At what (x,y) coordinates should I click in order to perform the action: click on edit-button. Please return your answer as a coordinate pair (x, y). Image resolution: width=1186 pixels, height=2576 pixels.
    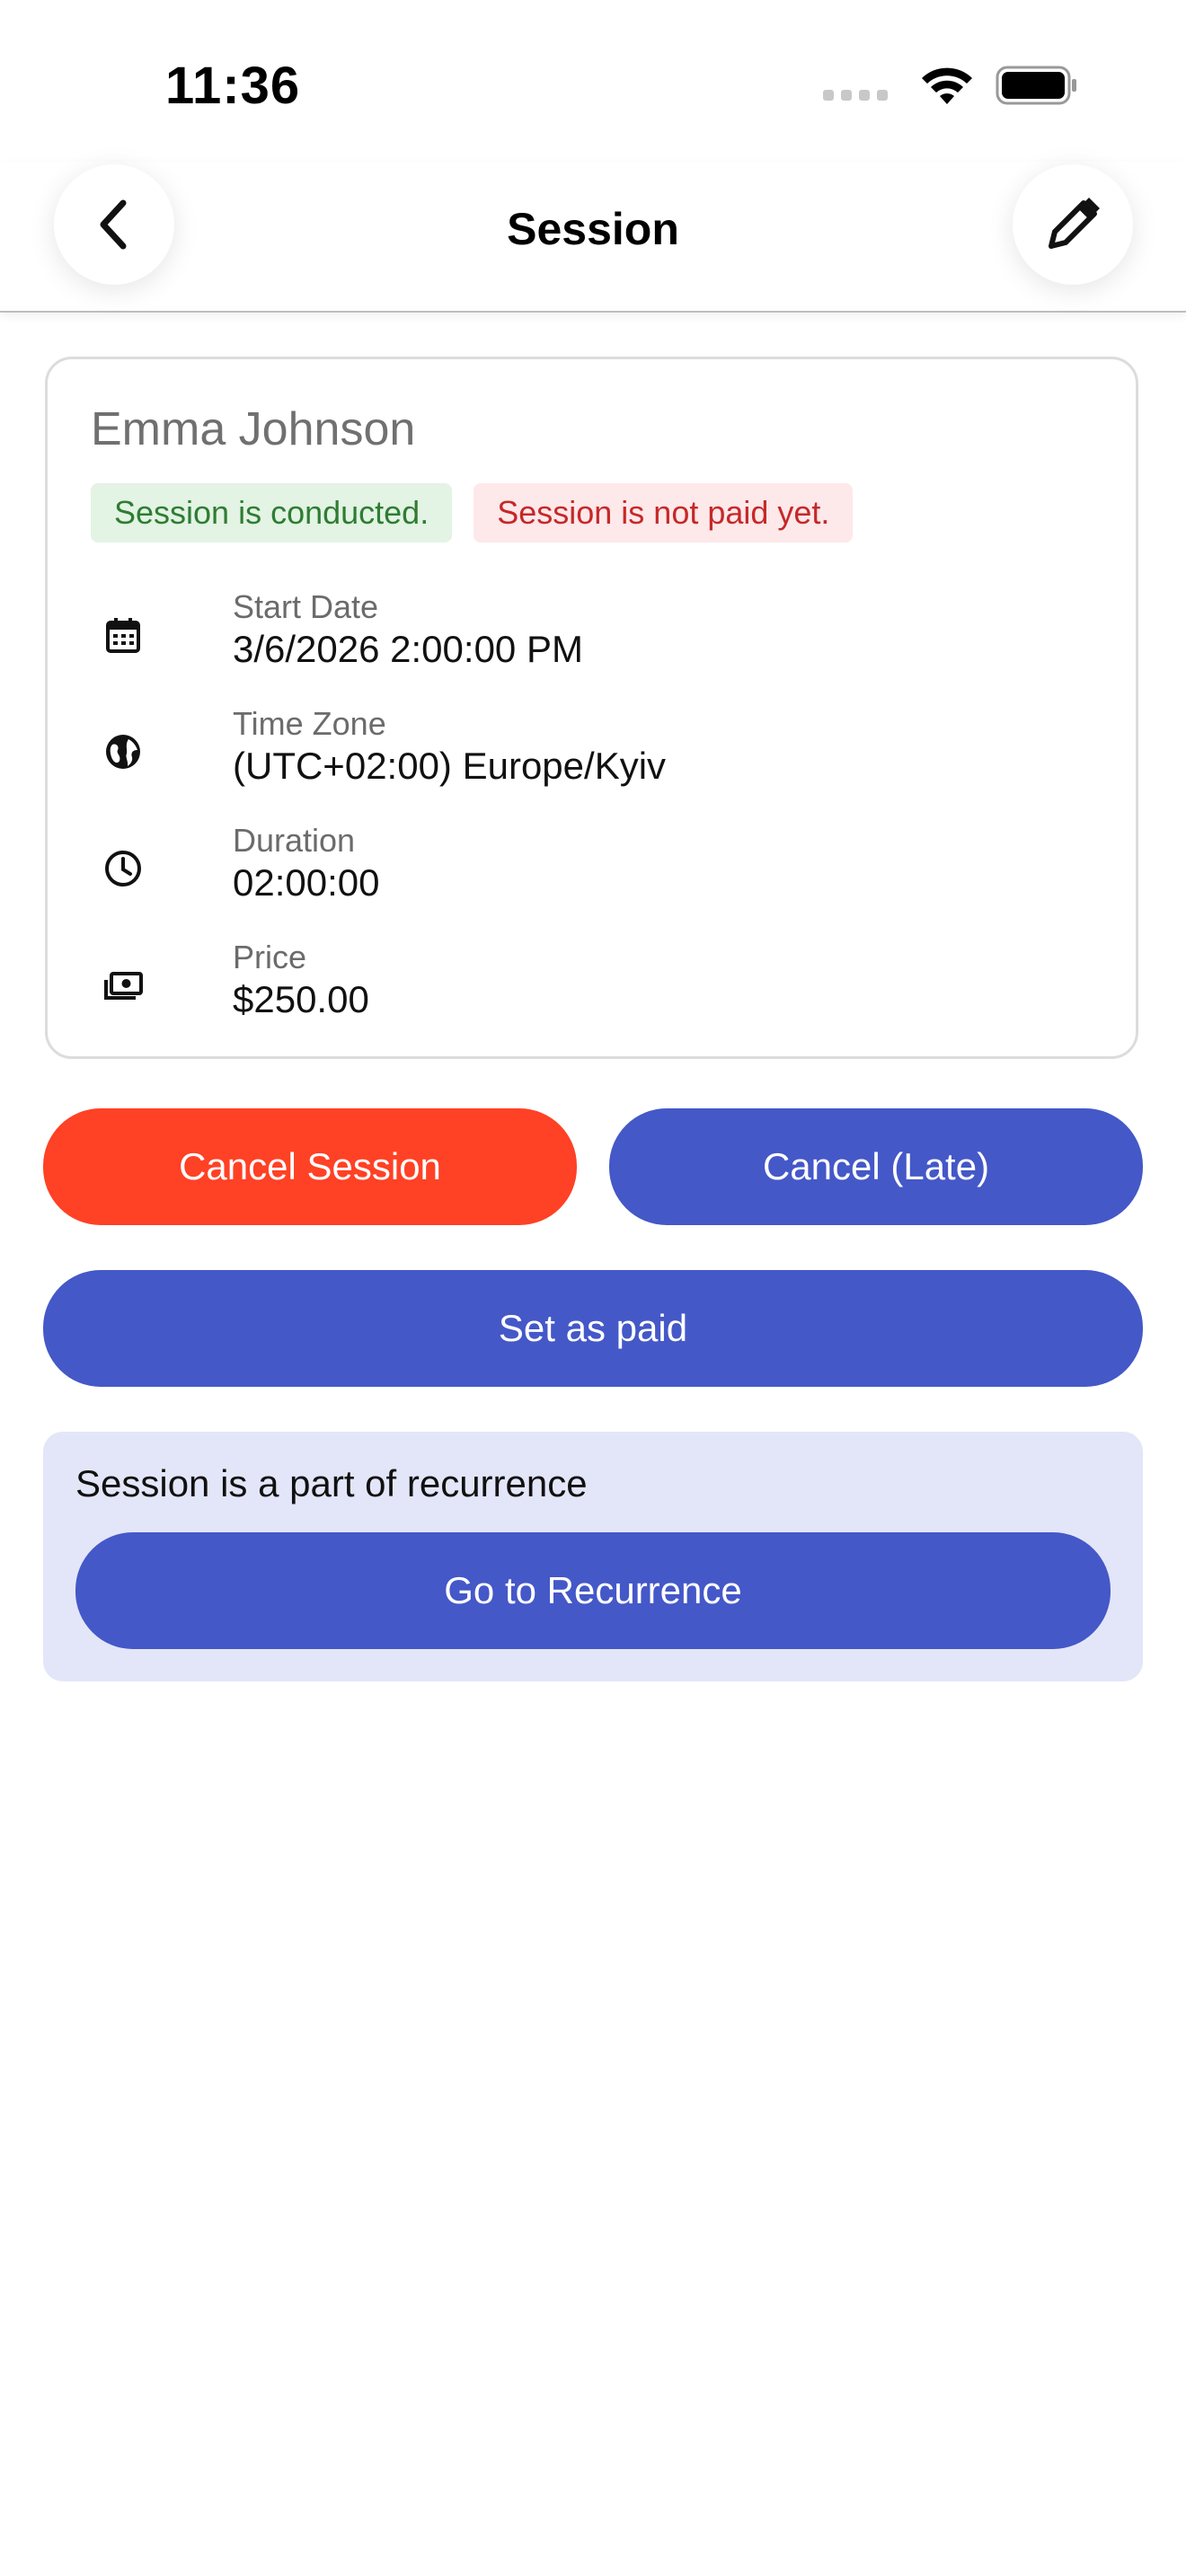
    Looking at the image, I should click on (1073, 224).